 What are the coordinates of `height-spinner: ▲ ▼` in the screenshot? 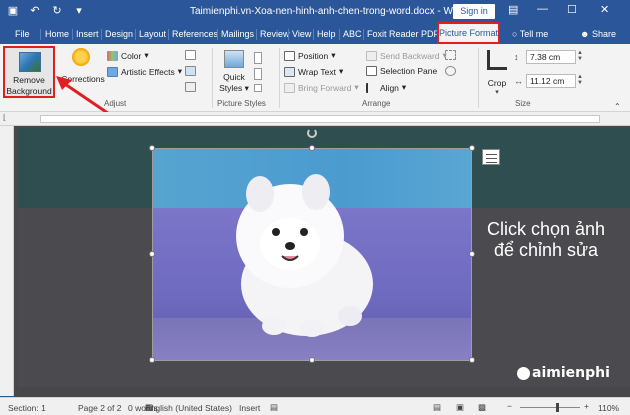 It's located at (580, 56).